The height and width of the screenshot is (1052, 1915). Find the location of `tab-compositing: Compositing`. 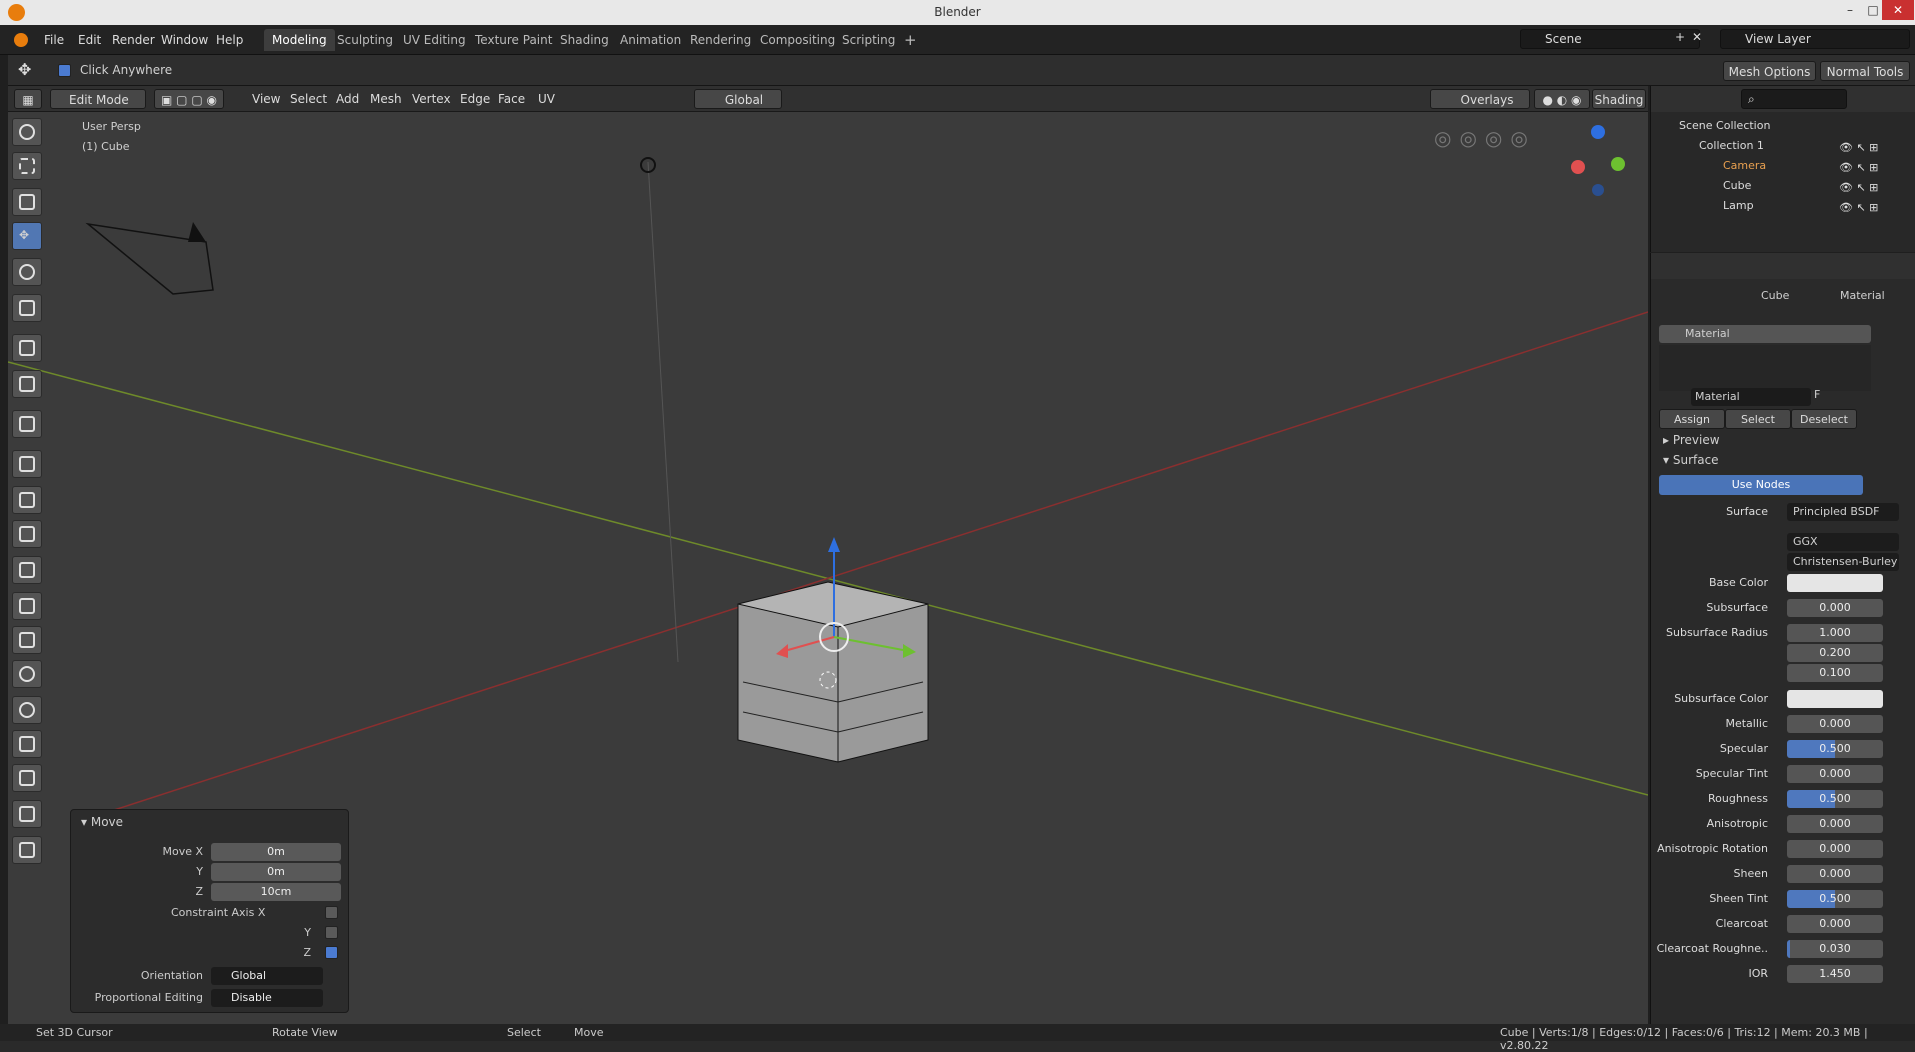

tab-compositing: Compositing is located at coordinates (797, 40).